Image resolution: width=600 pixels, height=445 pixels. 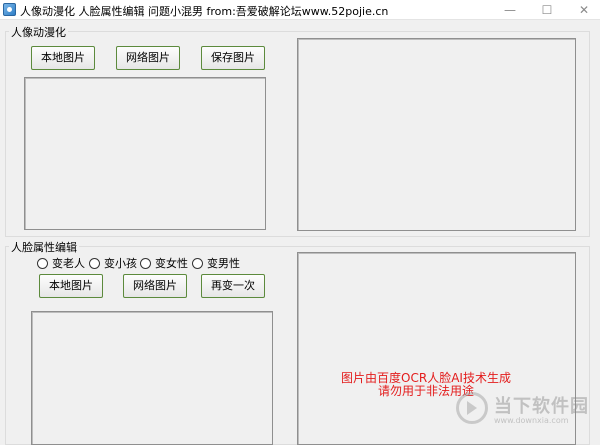 I want to click on radio-male-label: 变男性, so click(x=223, y=263).